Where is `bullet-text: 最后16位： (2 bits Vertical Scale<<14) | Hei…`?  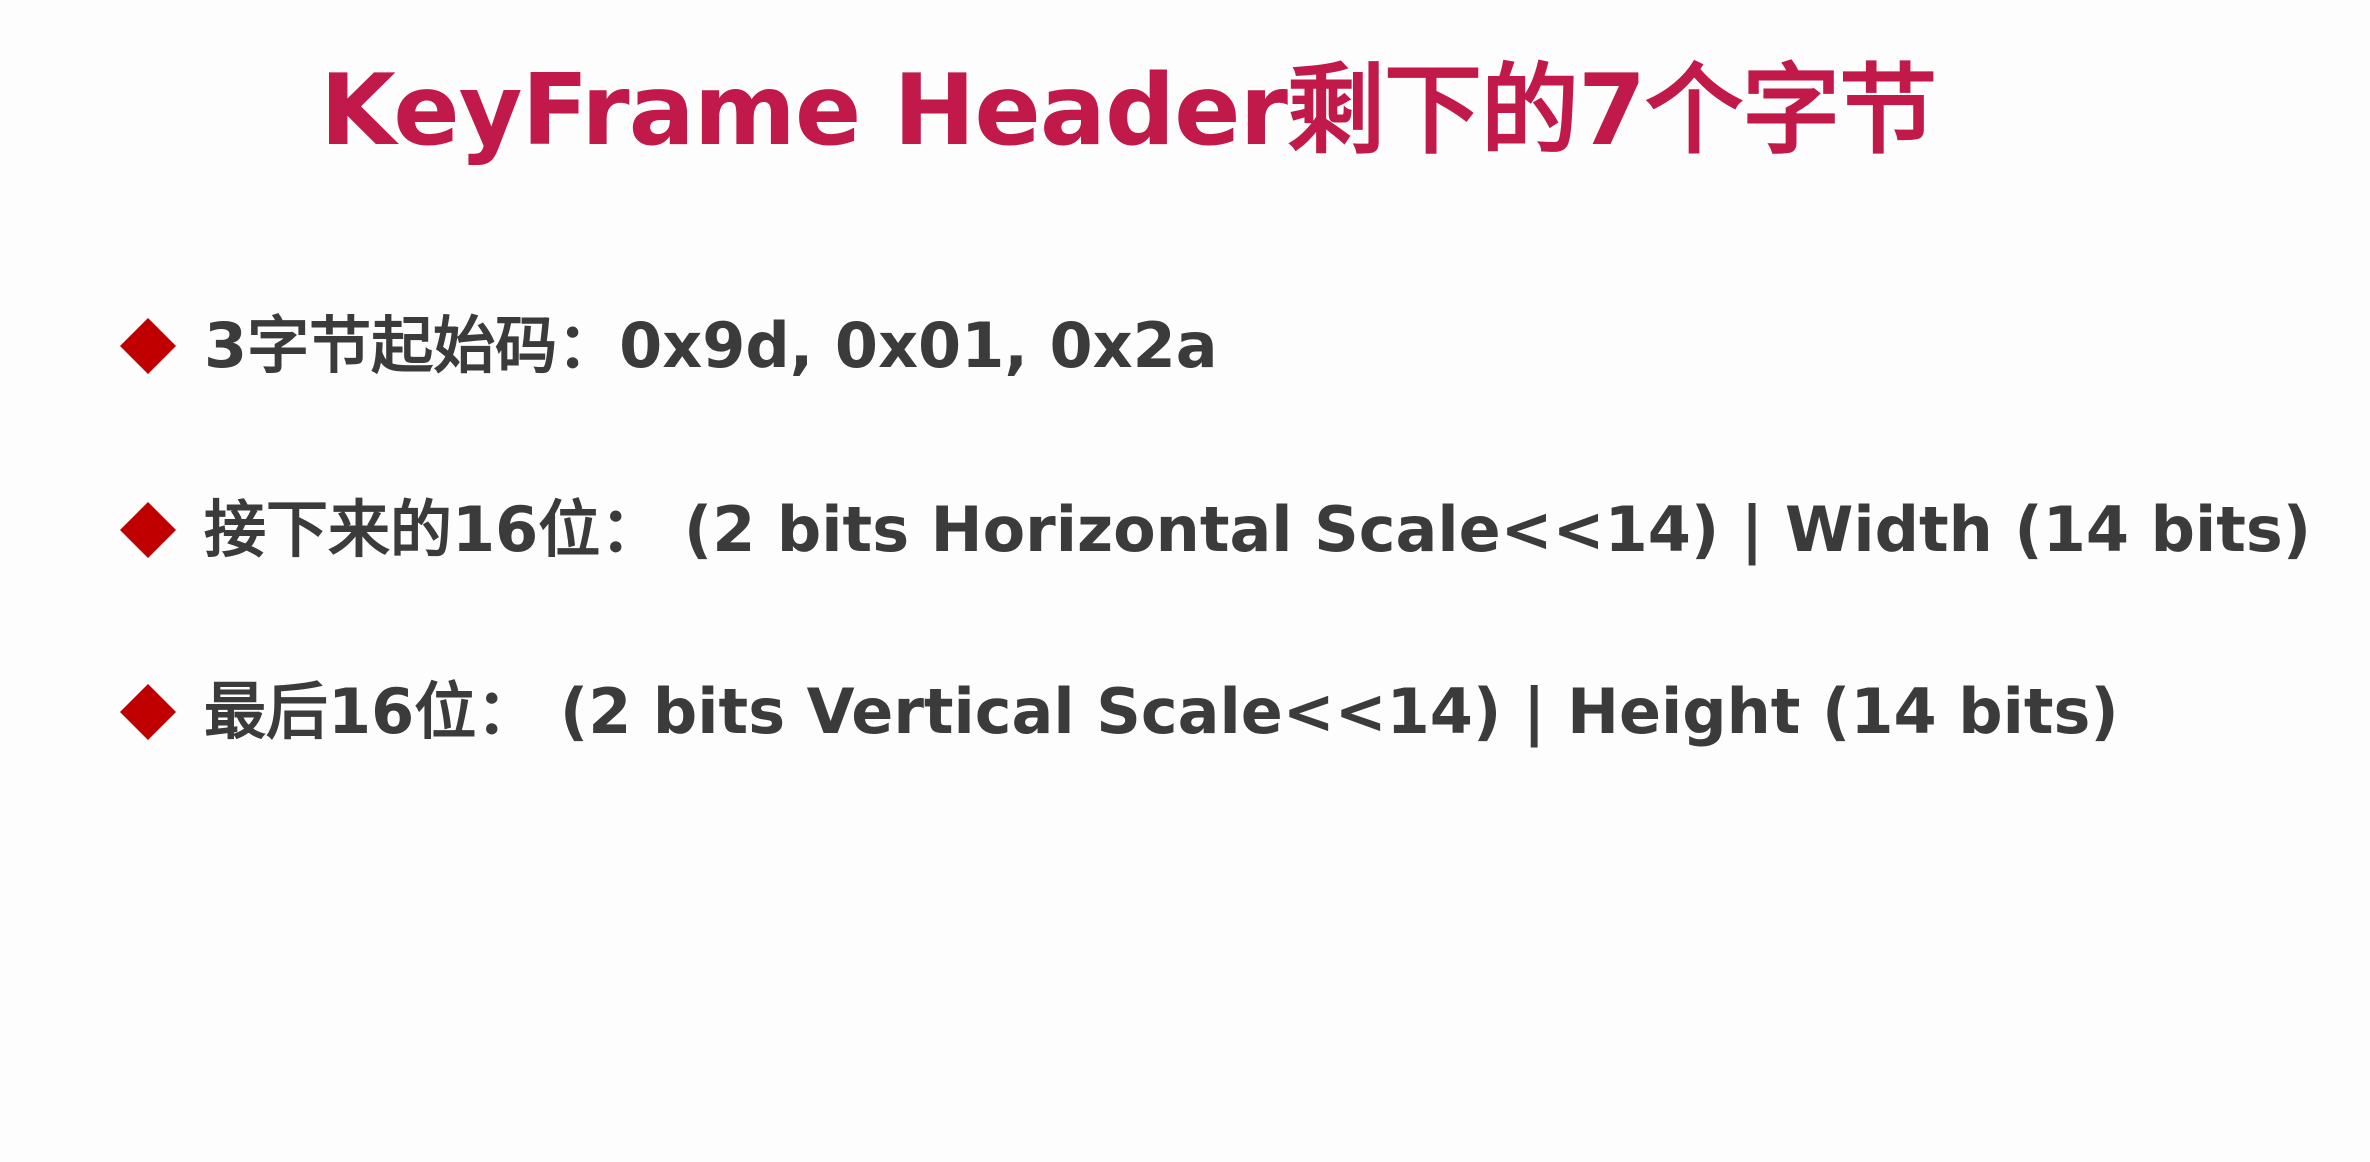 bullet-text: 最后16位： (2 bits Vertical Scale<<14) | Hei… is located at coordinates (1161, 711).